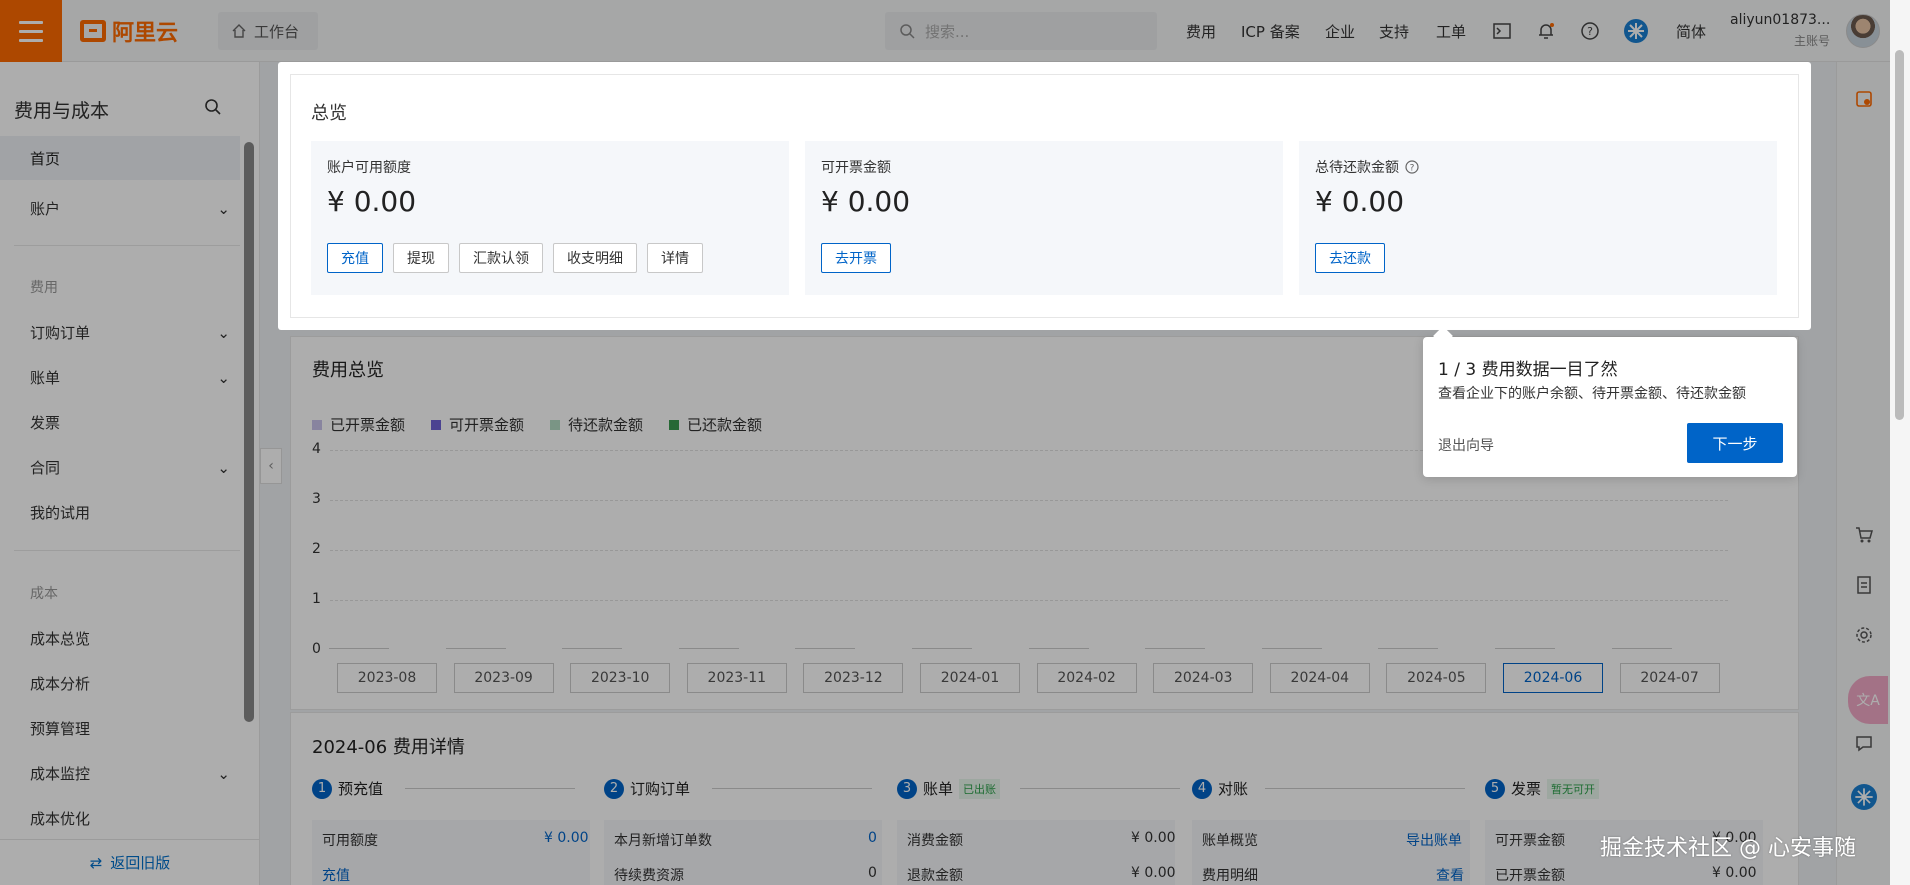  What do you see at coordinates (355, 258) in the screenshot?
I see `recharge-button: 充值` at bounding box center [355, 258].